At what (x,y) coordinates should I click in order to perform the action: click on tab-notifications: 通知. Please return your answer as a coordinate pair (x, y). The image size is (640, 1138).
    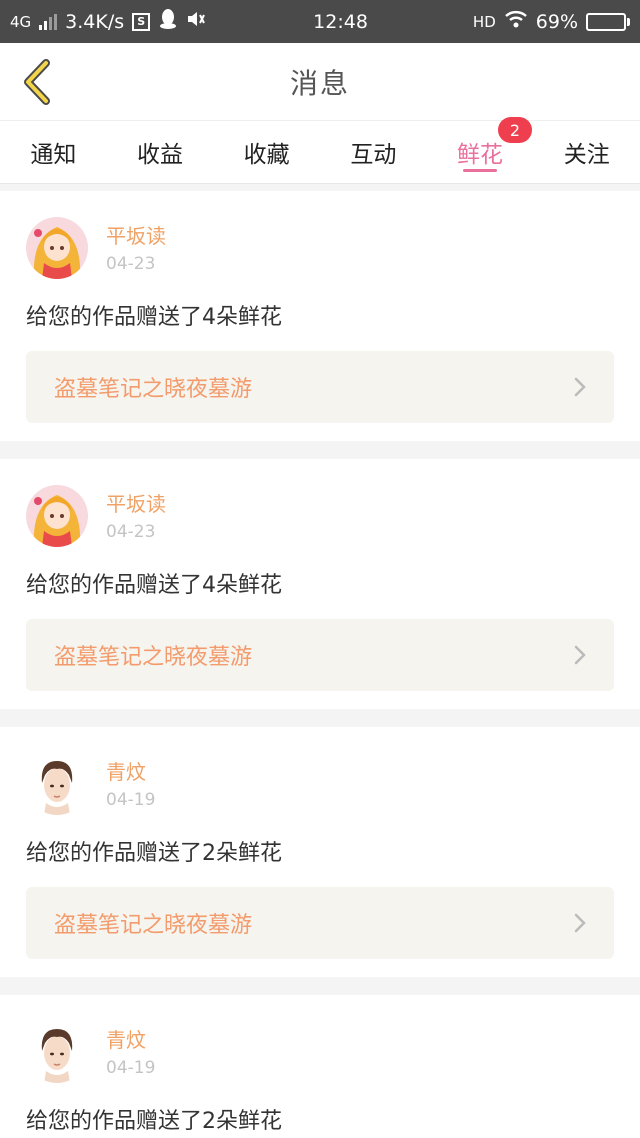
    Looking at the image, I should click on (53, 152).